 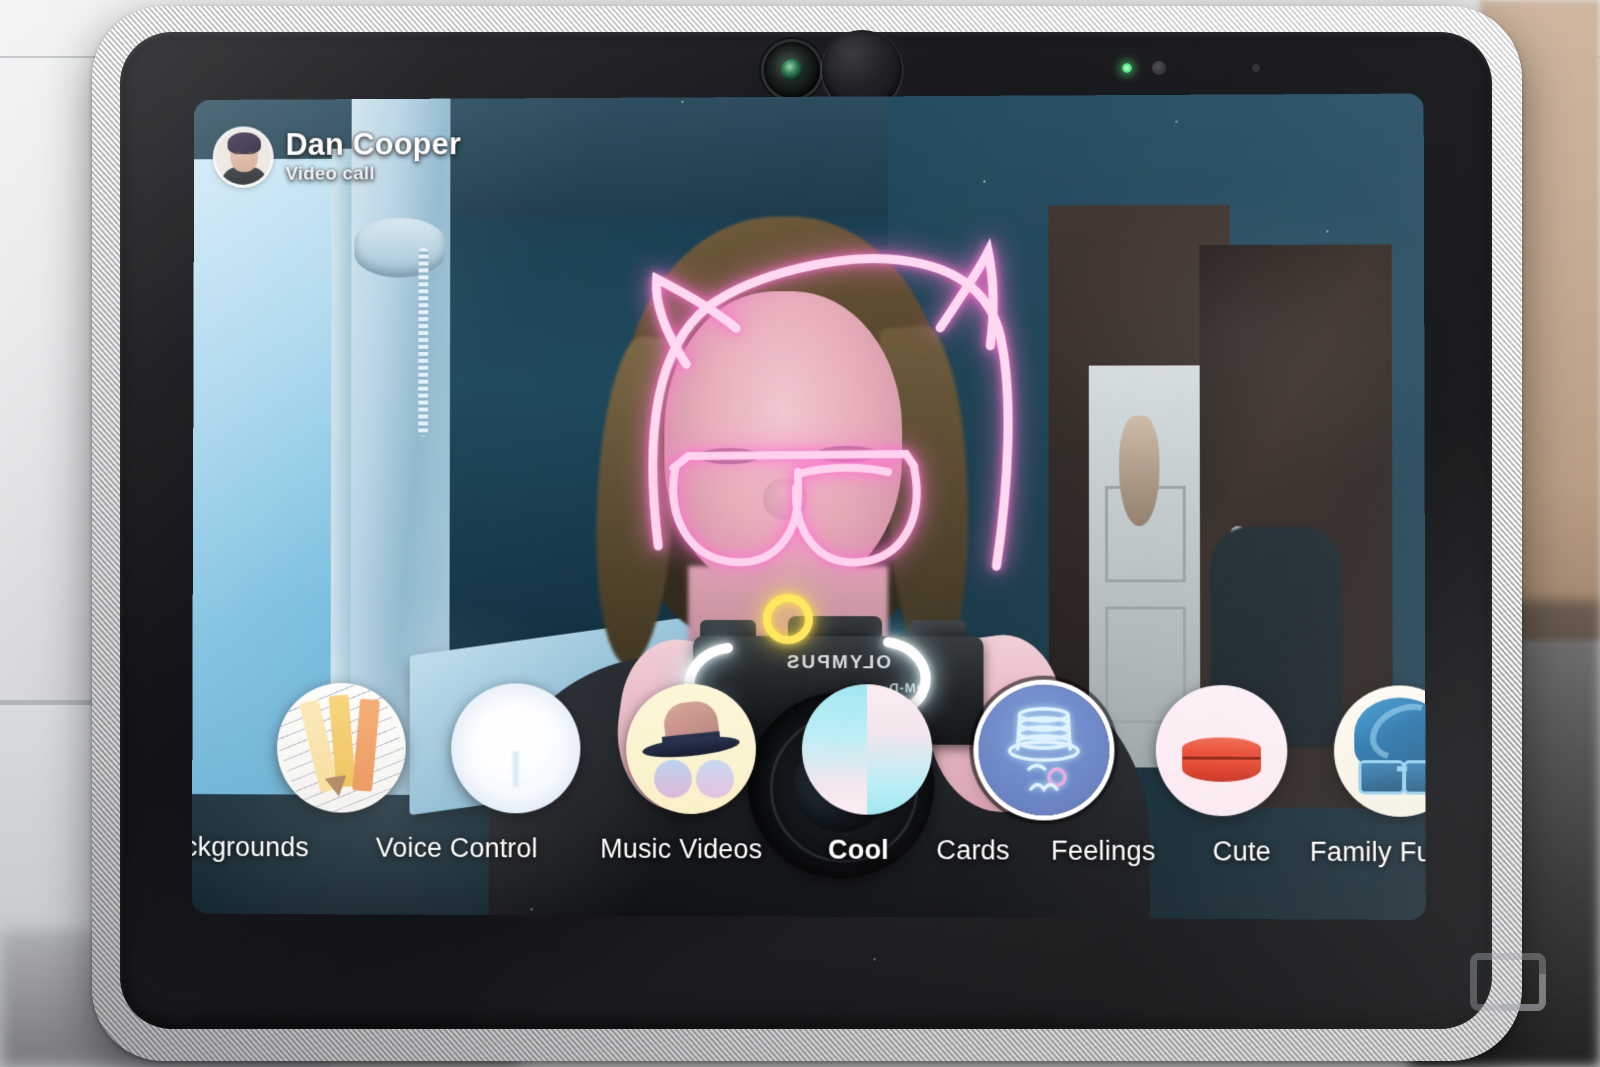 I want to click on effect-item-feelings, so click(x=1221, y=750).